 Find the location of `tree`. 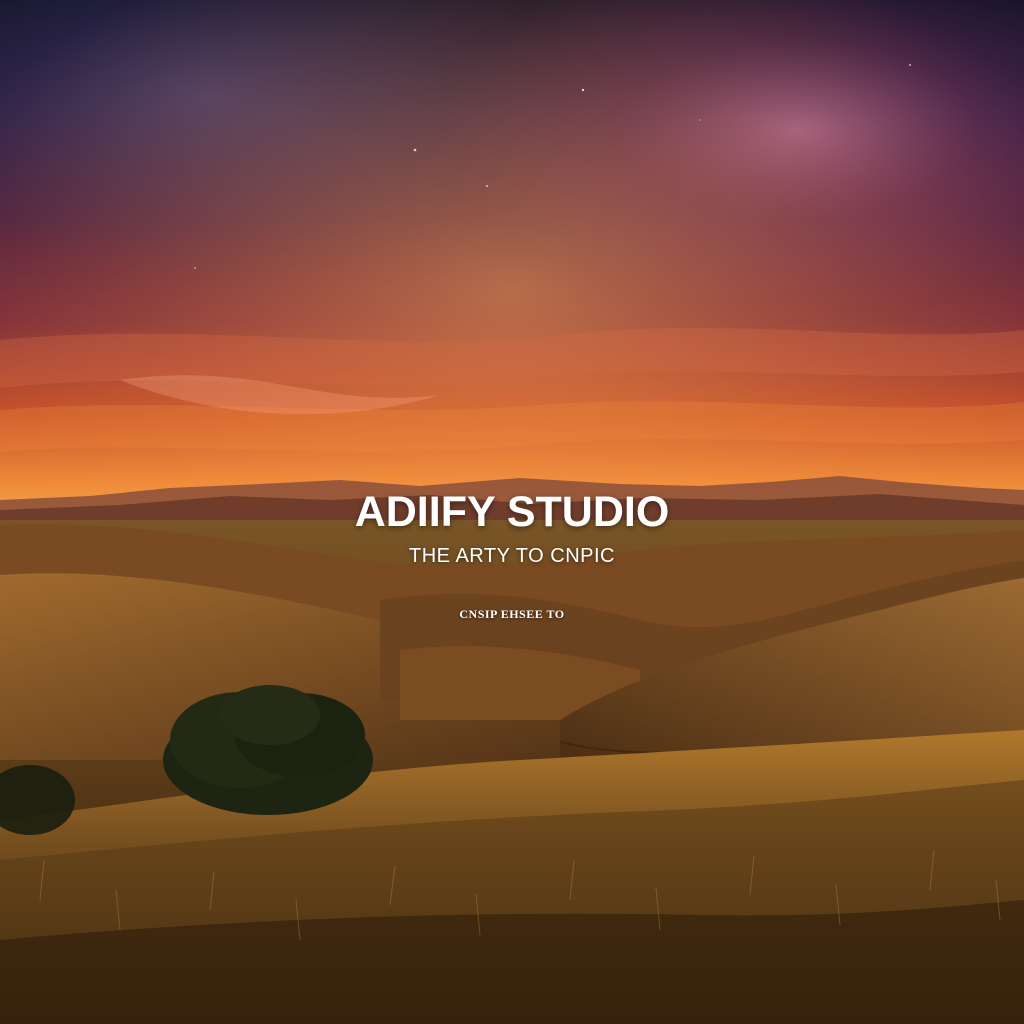

tree is located at coordinates (268, 750).